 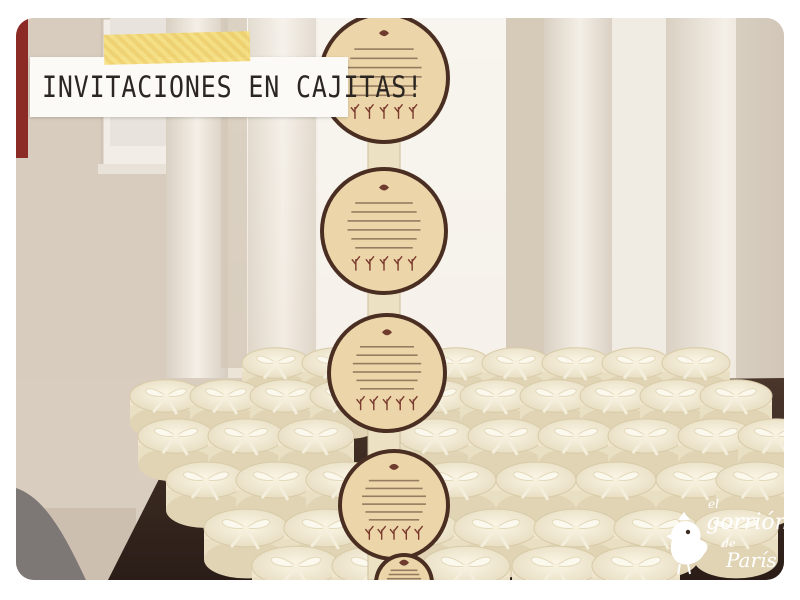 I want to click on red-object, so click(x=22, y=88).